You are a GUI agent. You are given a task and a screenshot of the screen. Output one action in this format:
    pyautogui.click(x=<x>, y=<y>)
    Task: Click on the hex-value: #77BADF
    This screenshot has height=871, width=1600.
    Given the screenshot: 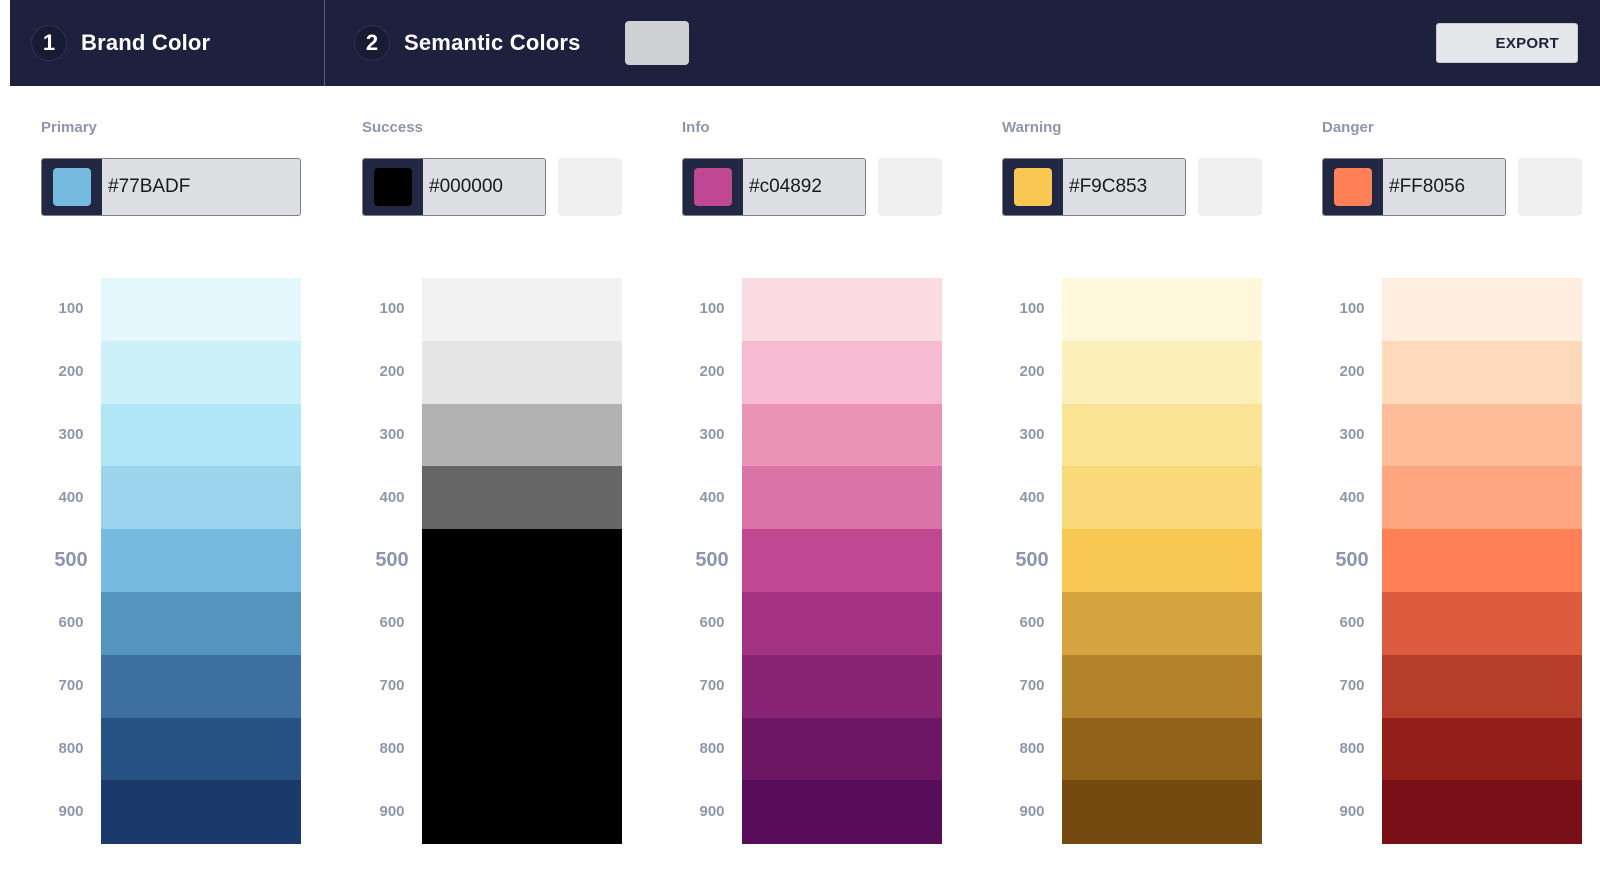 What is the action you would take?
    pyautogui.click(x=149, y=187)
    